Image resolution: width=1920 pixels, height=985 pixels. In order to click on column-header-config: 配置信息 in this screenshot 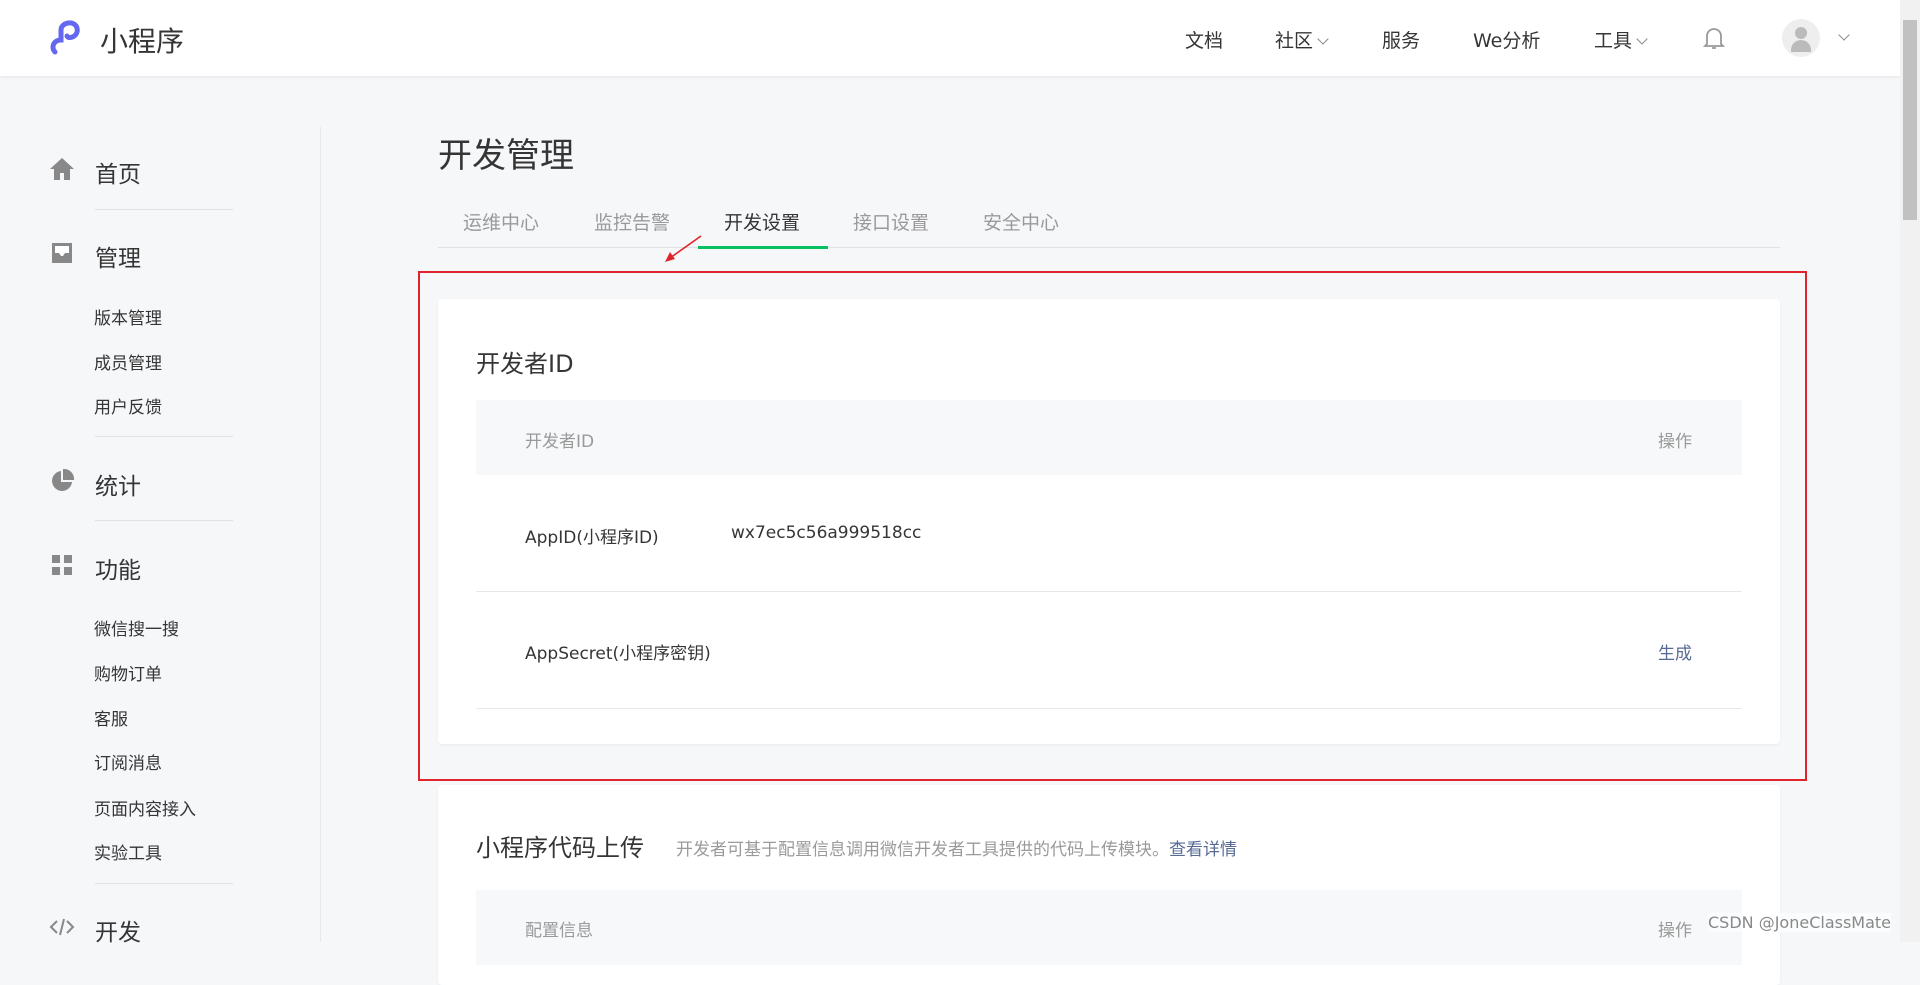, I will do `click(559, 931)`.